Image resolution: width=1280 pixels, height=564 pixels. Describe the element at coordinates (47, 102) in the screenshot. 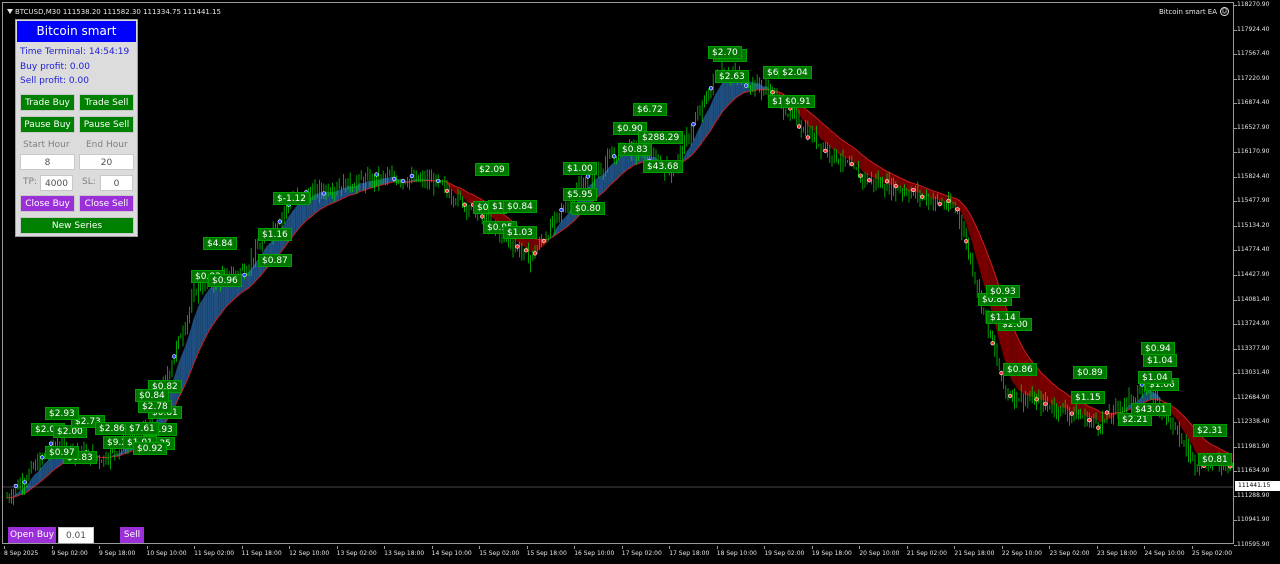

I see `trade-buy-button: Trade Buy` at that location.